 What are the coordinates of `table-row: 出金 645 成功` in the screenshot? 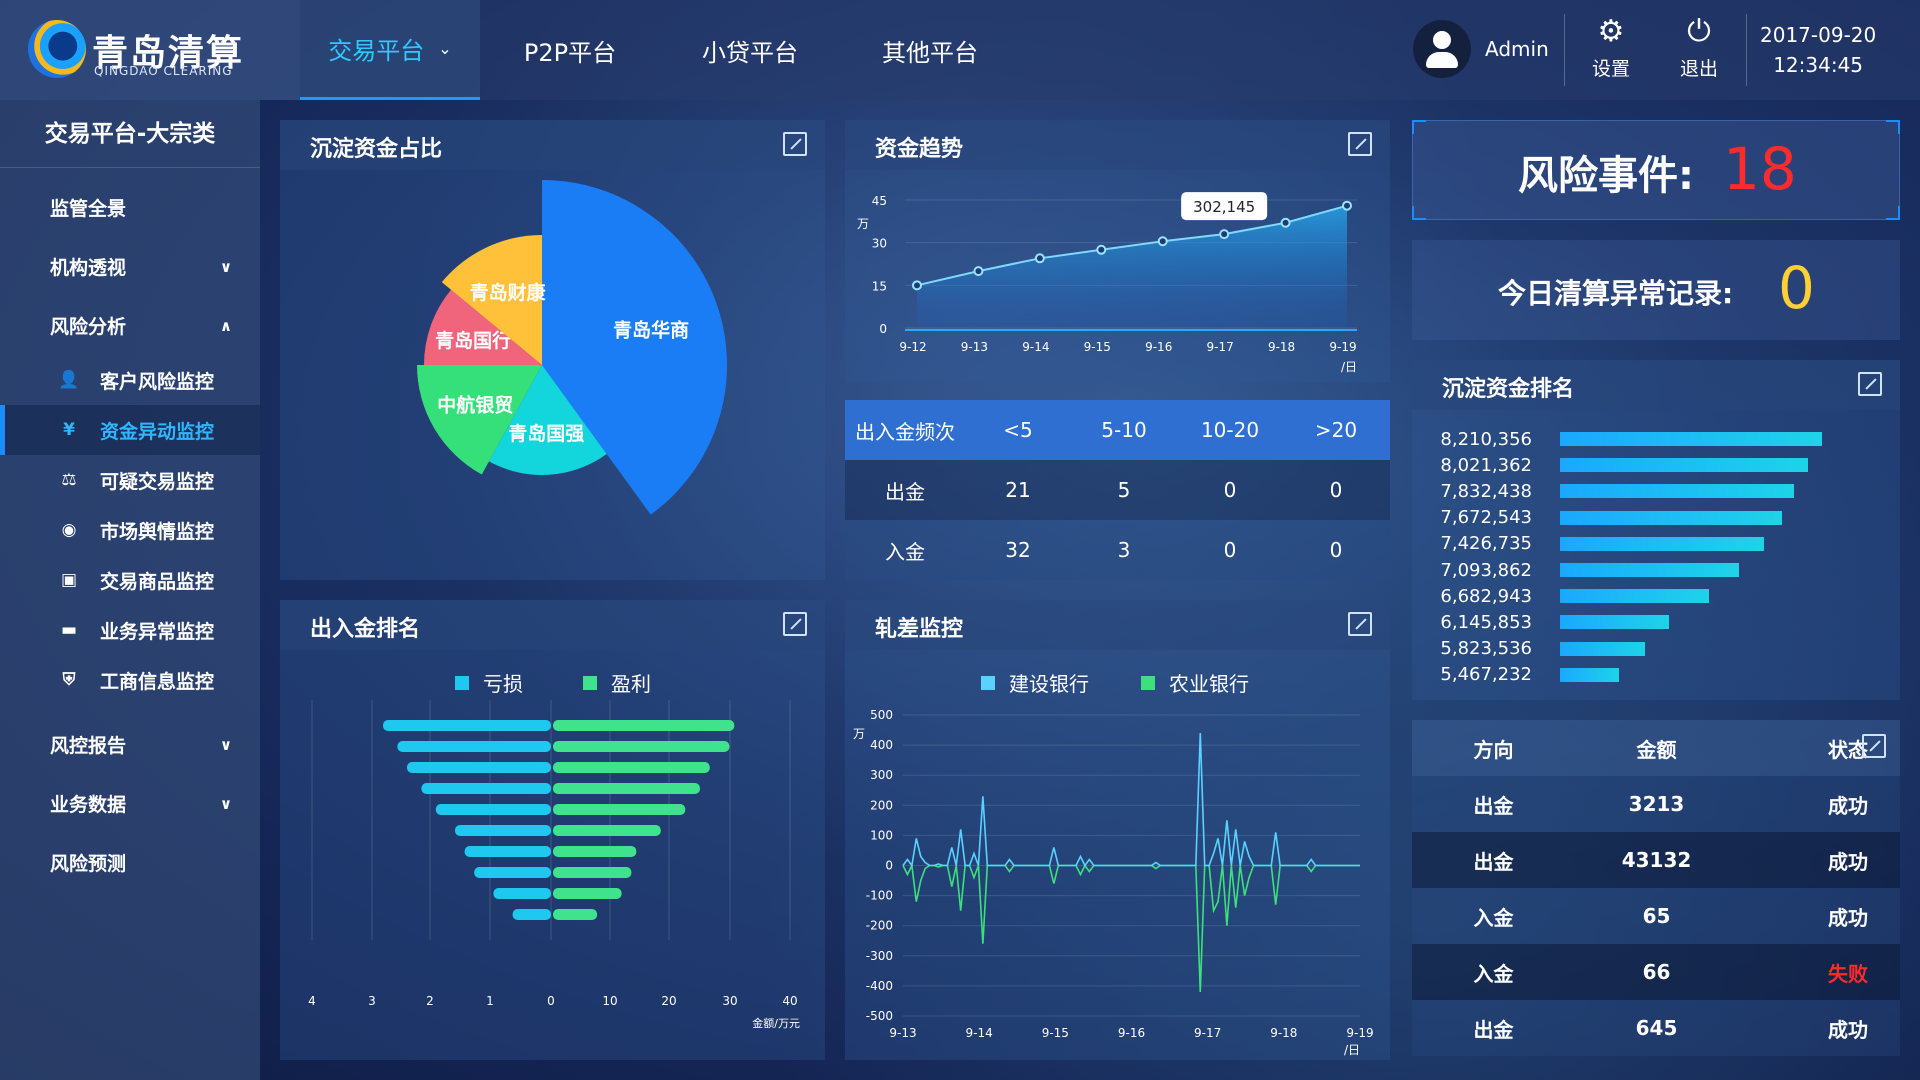 It's located at (1656, 1028).